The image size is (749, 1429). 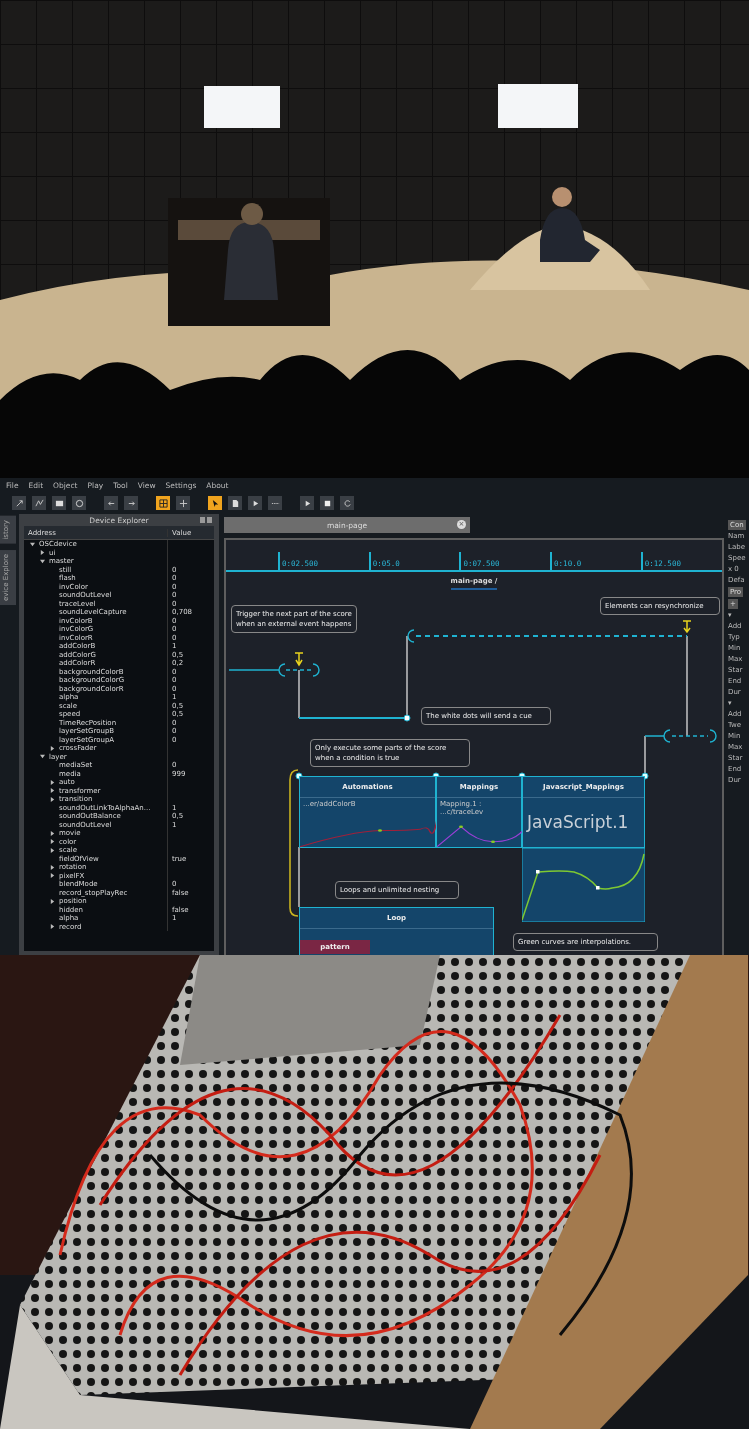 What do you see at coordinates (206, 520) in the screenshot?
I see `panel-buttons-icon` at bounding box center [206, 520].